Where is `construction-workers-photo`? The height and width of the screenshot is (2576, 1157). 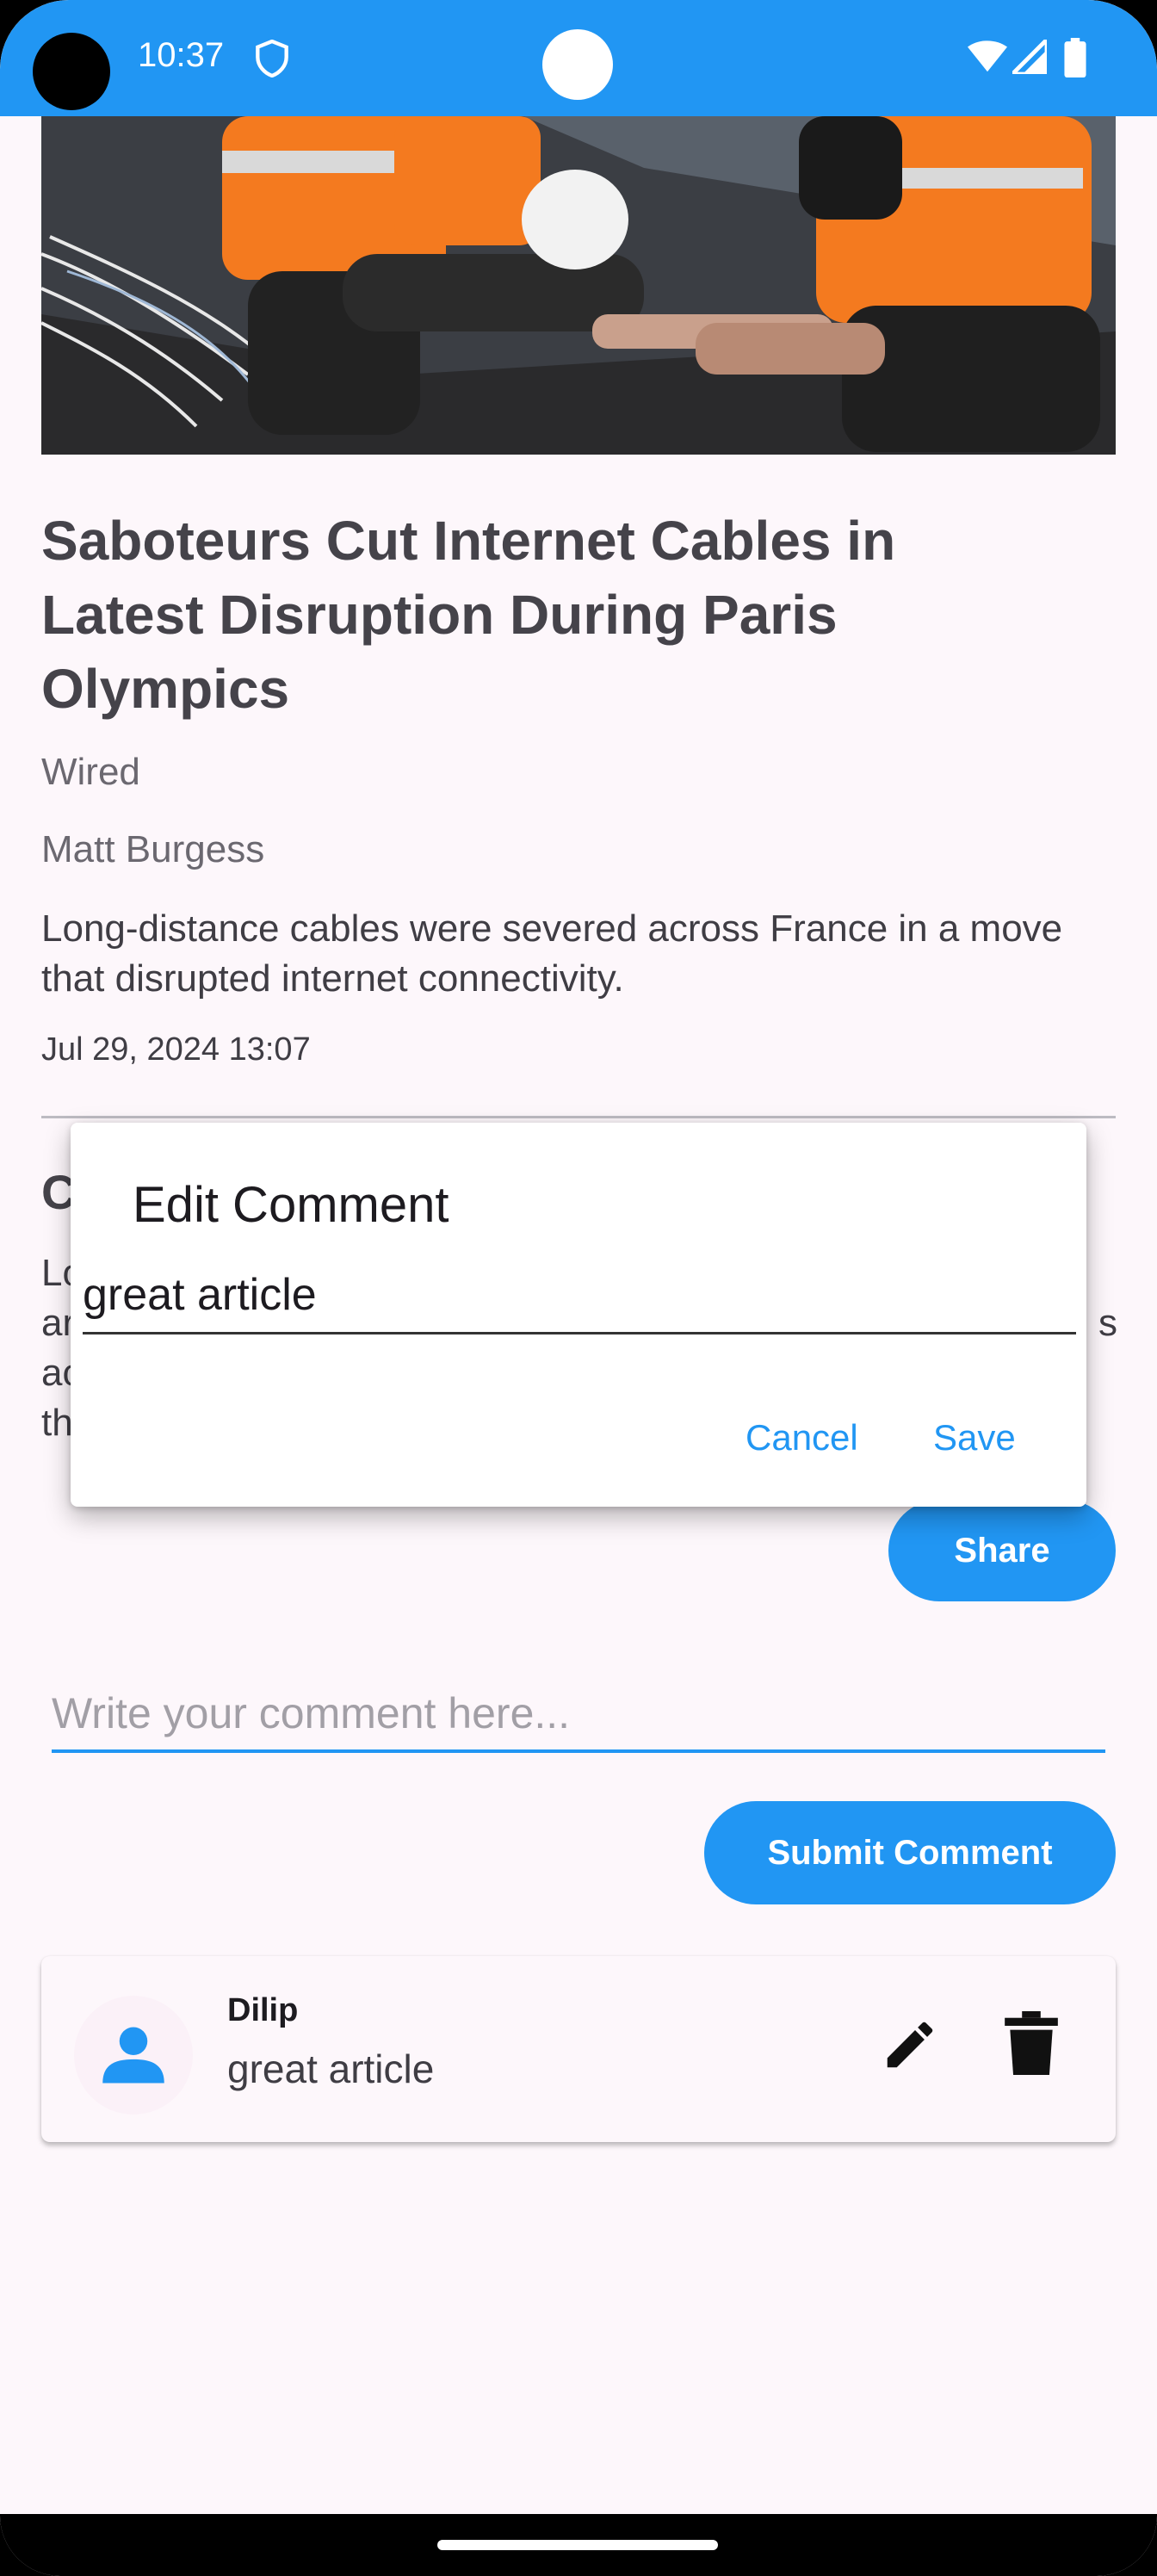 construction-workers-photo is located at coordinates (579, 286).